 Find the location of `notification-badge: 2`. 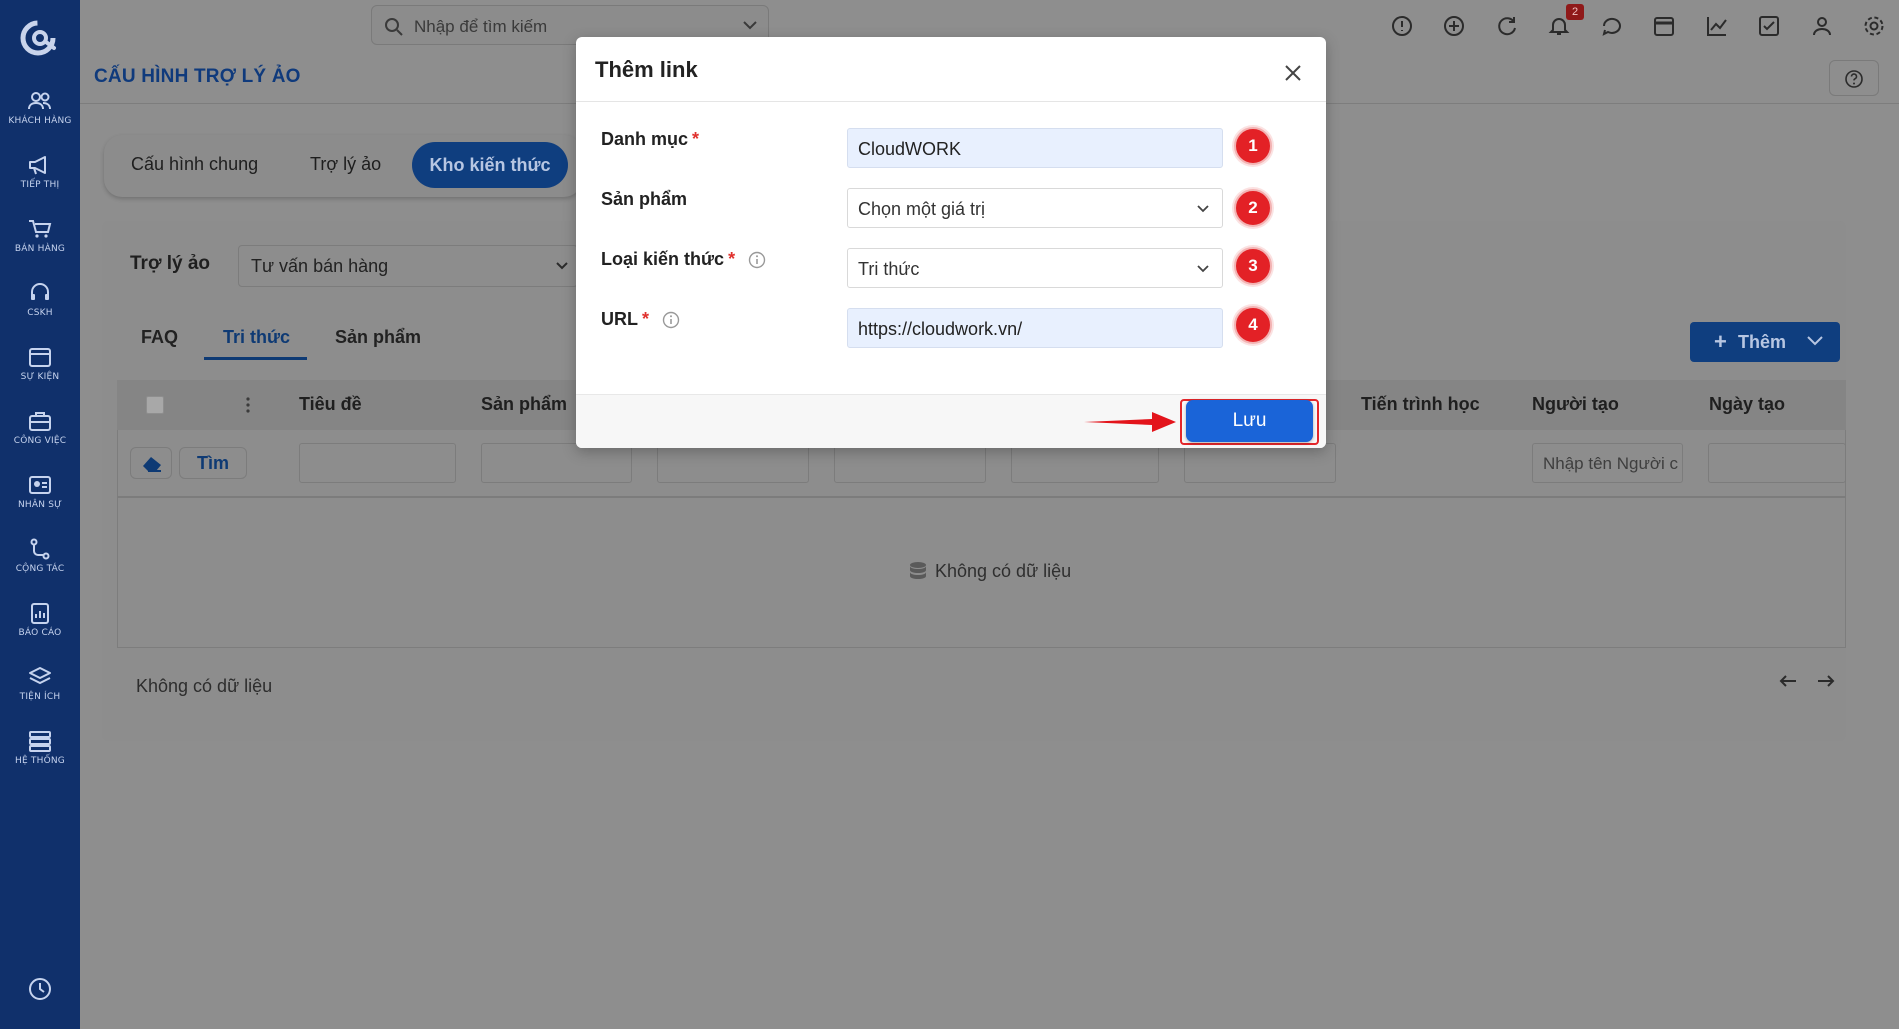

notification-badge: 2 is located at coordinates (1575, 12).